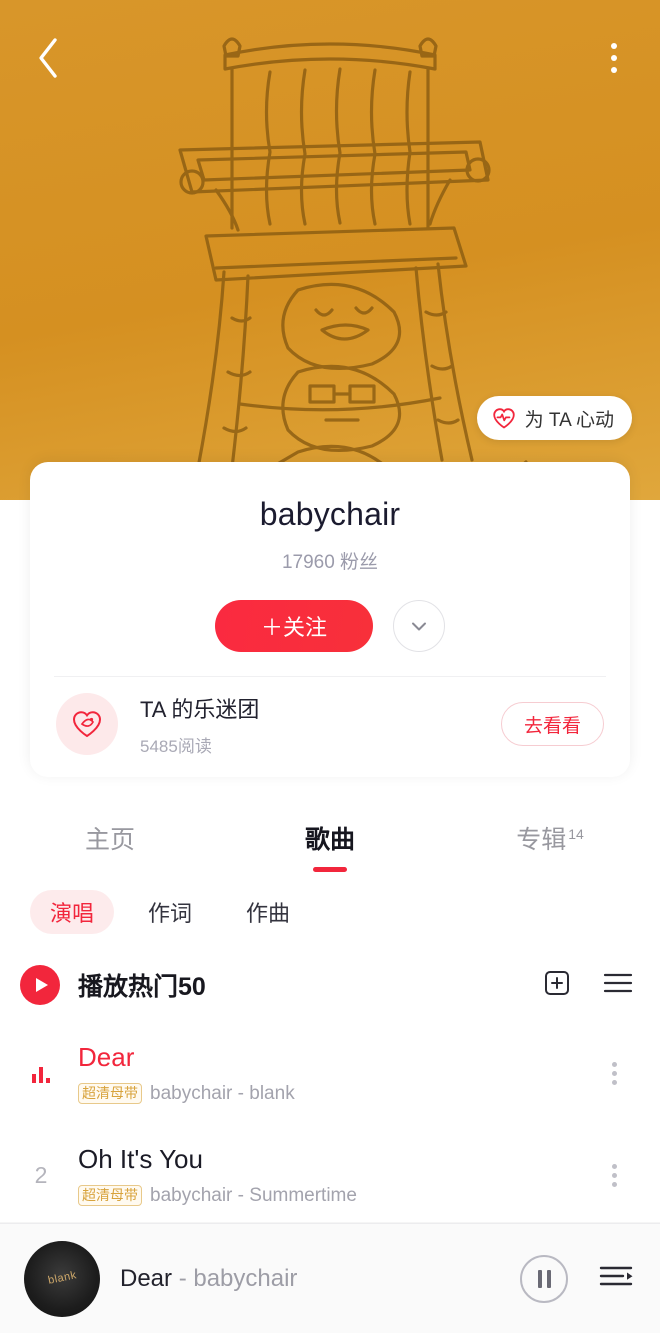 This screenshot has height=1333, width=660. I want to click on song-artist-album: babychair - Summertime, so click(253, 1195).